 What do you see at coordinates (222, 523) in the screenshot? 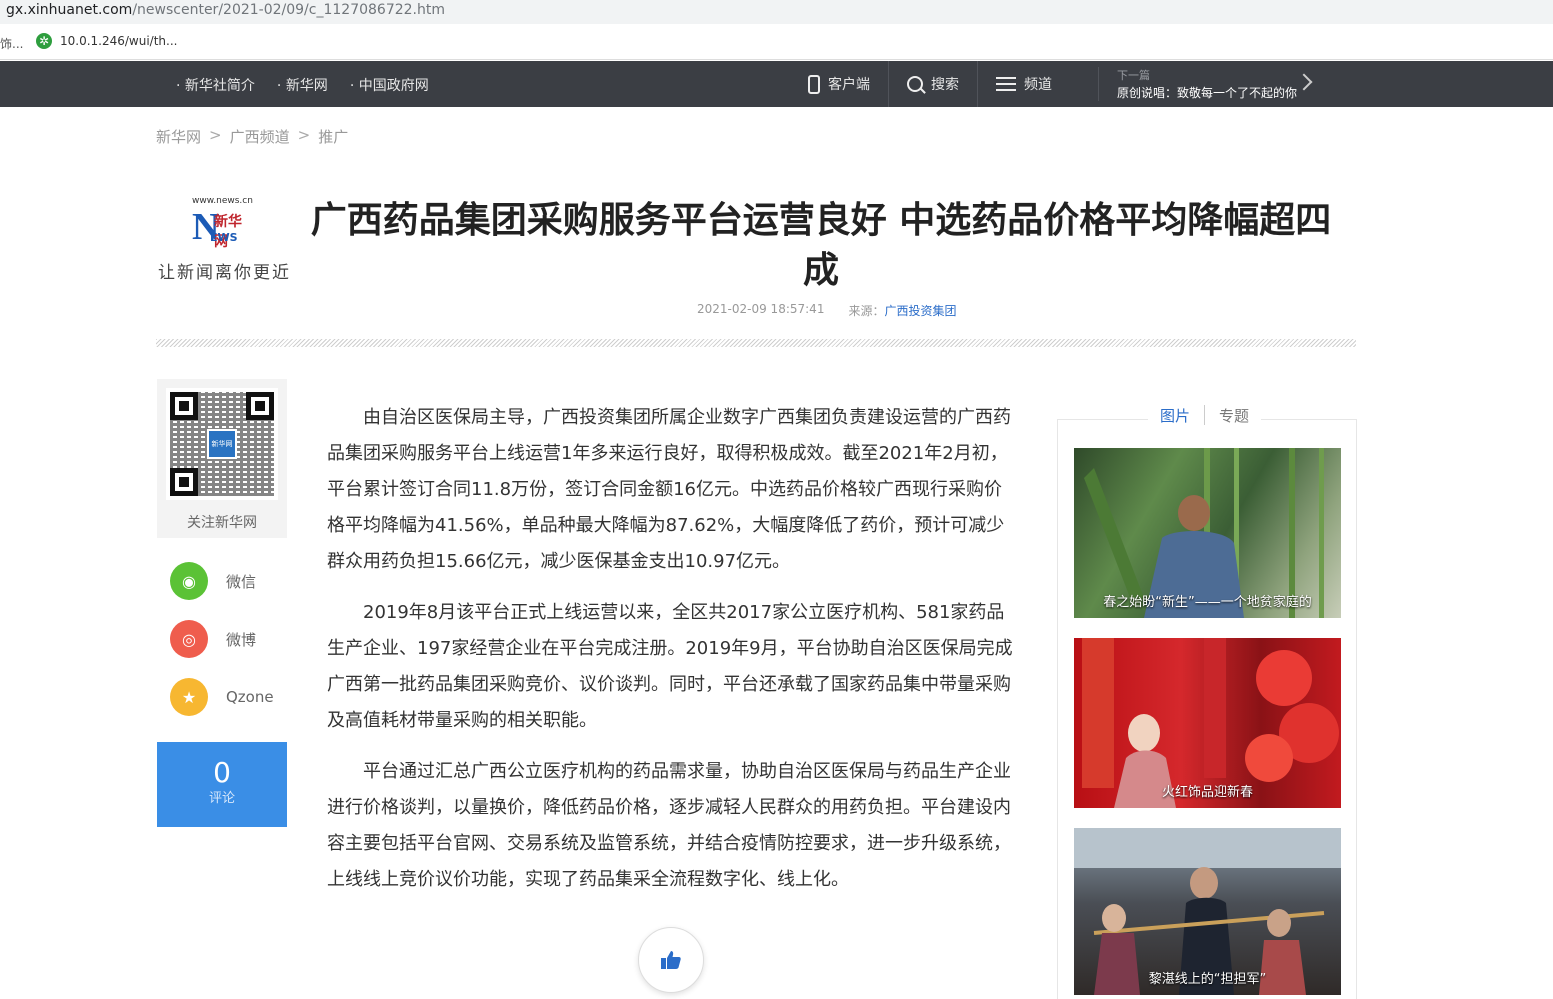
I see `qr-label: 关注新华网` at bounding box center [222, 523].